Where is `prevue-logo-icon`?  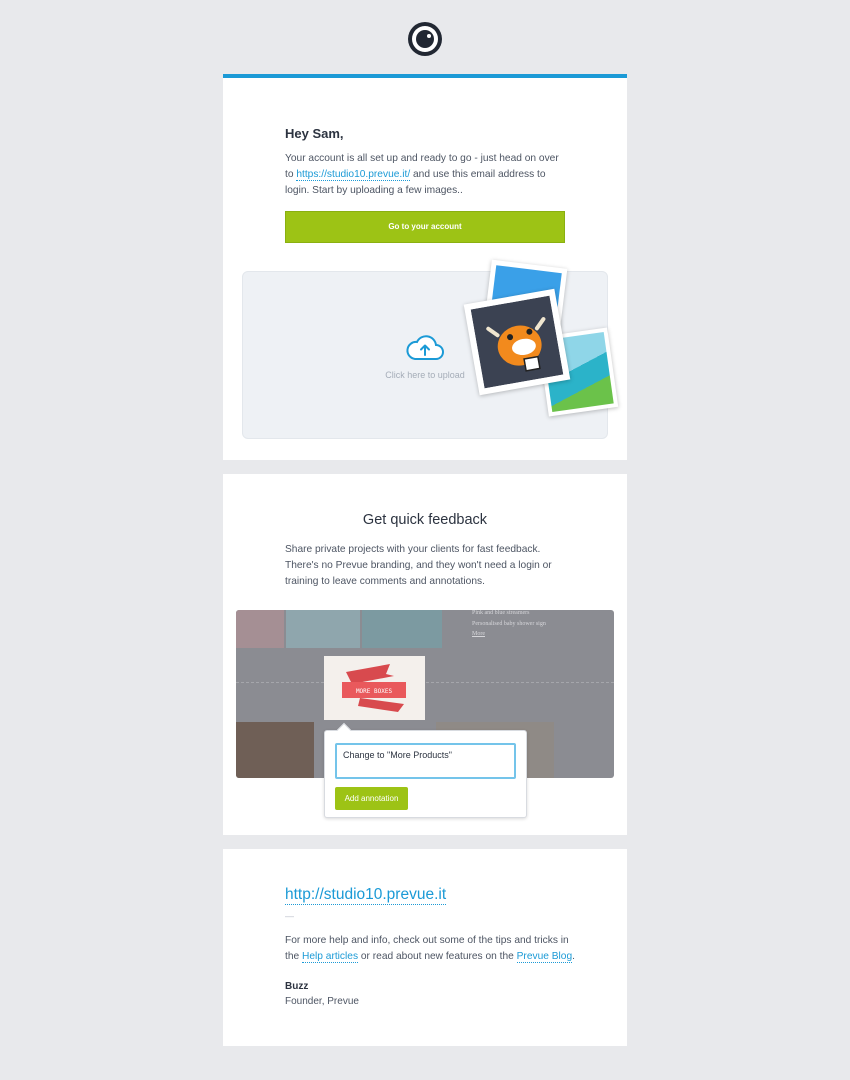 prevue-logo-icon is located at coordinates (425, 39).